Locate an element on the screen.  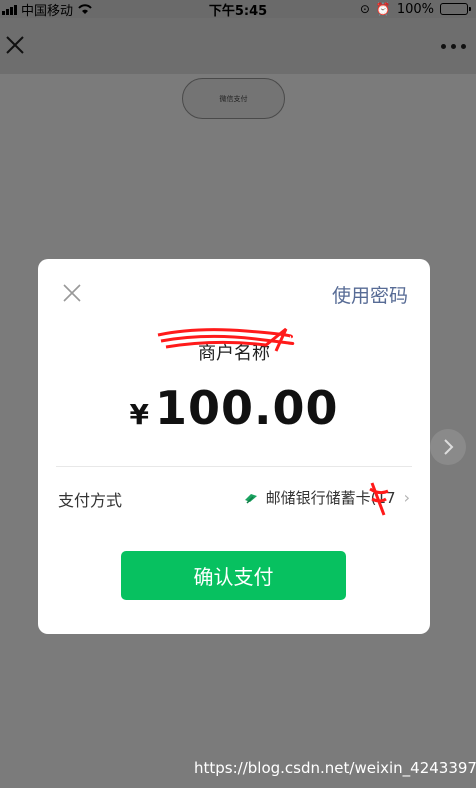
chevron-right-icon is located at coordinates (448, 447).